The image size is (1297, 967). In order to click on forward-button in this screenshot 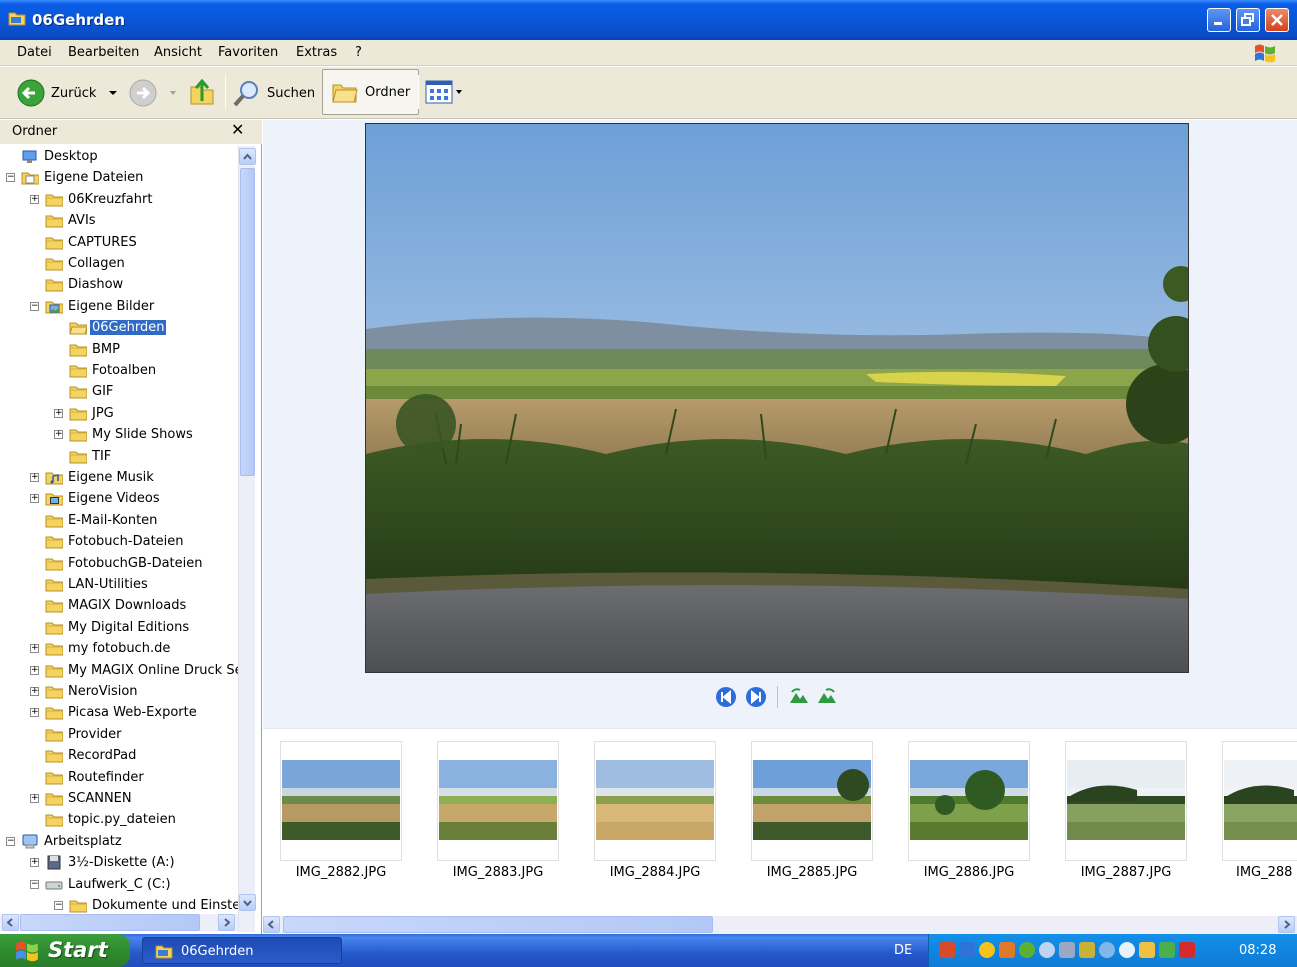, I will do `click(153, 93)`.